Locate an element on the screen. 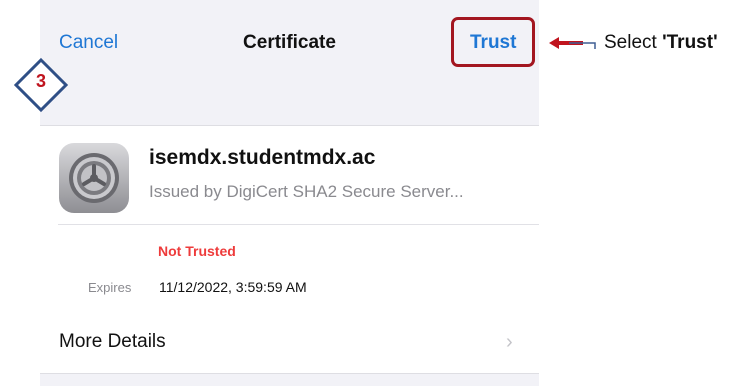 The height and width of the screenshot is (386, 747). more-details-label: More Details is located at coordinates (112, 341).